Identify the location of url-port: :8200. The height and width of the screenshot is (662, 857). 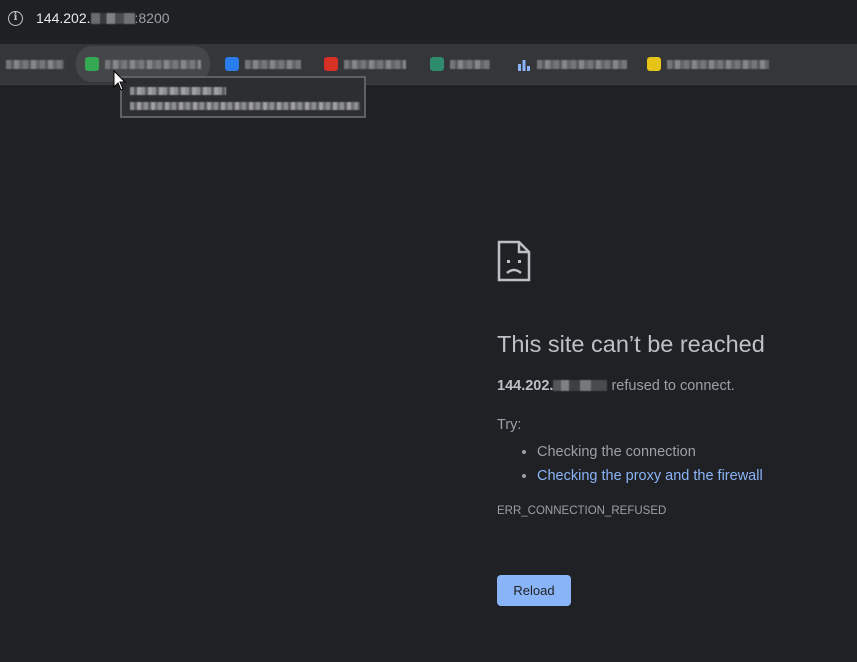
(152, 18).